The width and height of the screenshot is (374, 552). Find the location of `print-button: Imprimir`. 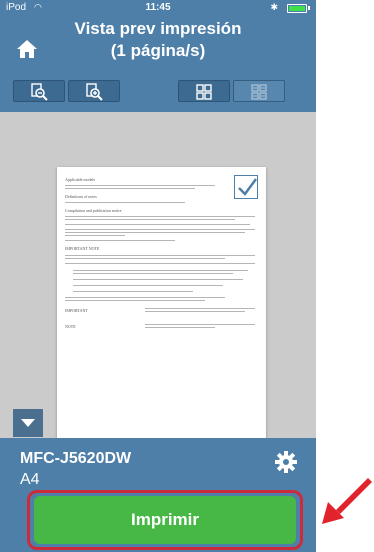

print-button: Imprimir is located at coordinates (165, 520).